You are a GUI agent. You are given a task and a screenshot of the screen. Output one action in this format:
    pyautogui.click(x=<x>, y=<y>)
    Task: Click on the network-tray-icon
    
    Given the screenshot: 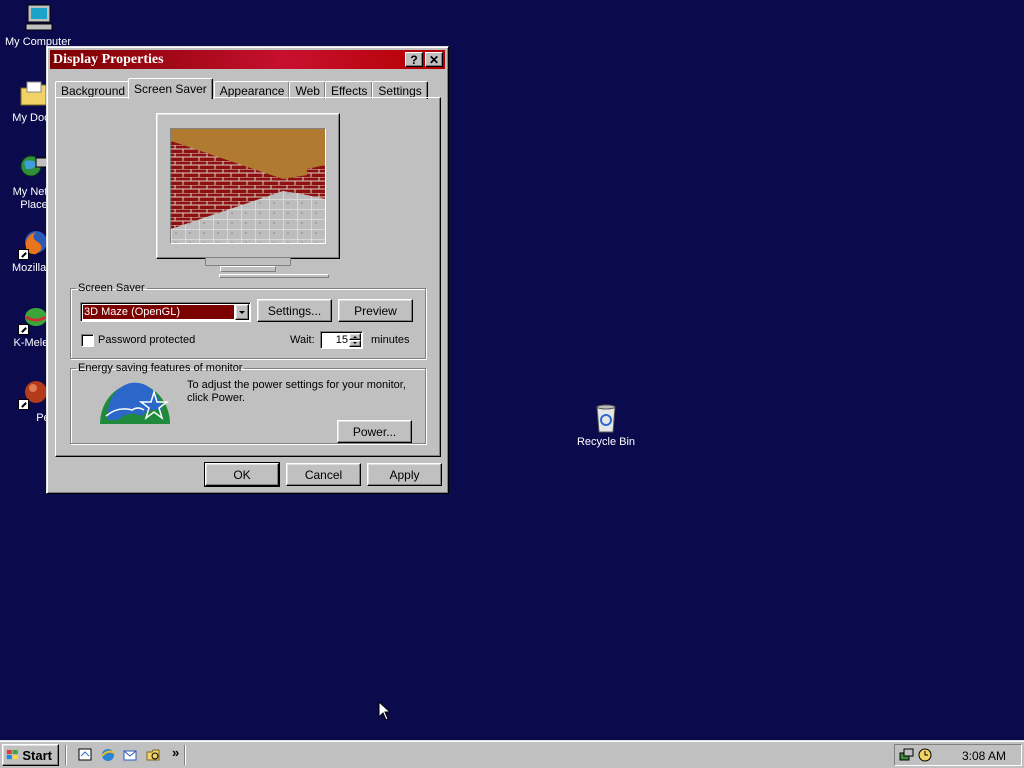 What is the action you would take?
    pyautogui.click(x=907, y=755)
    